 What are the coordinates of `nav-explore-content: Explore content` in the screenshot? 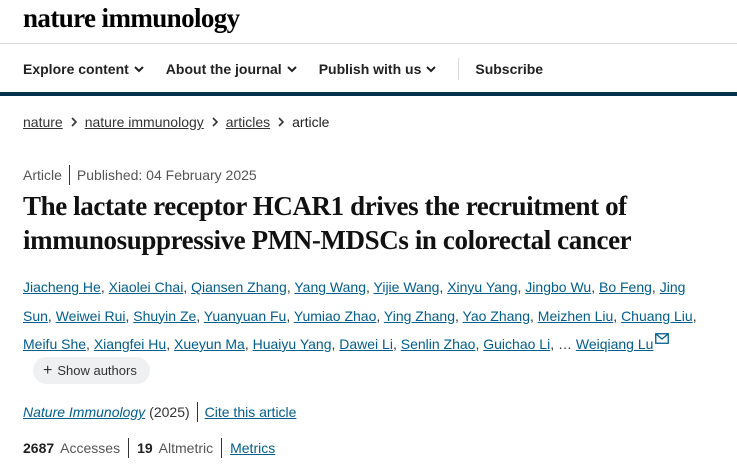 It's located at (83, 69).